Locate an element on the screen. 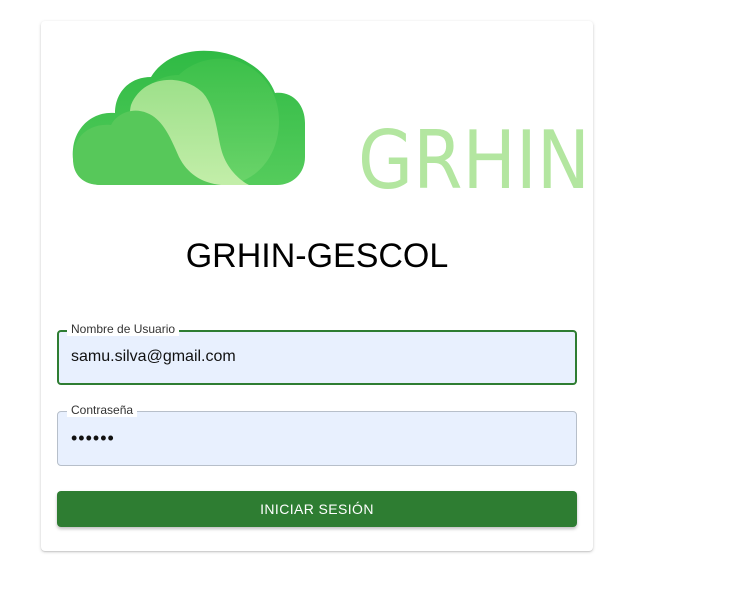  cloud-logo-icon is located at coordinates (188, 118).